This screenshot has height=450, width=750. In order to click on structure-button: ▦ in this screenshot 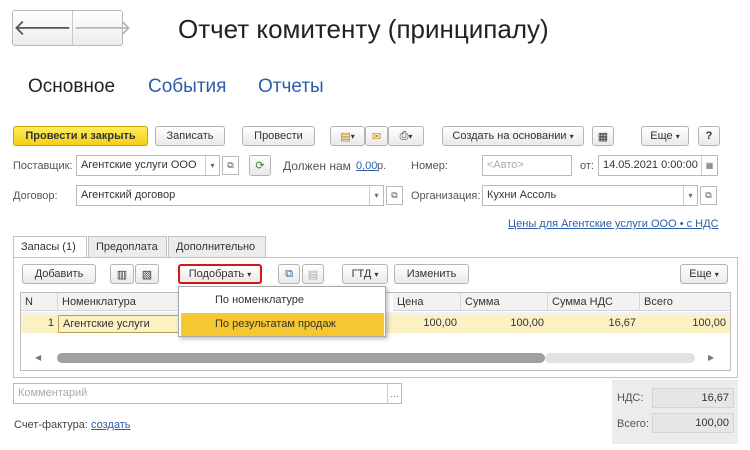, I will do `click(603, 136)`.